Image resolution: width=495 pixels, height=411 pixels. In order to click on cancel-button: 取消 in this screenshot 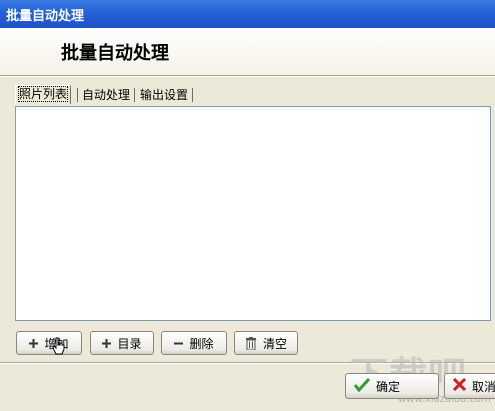, I will do `click(469, 386)`.